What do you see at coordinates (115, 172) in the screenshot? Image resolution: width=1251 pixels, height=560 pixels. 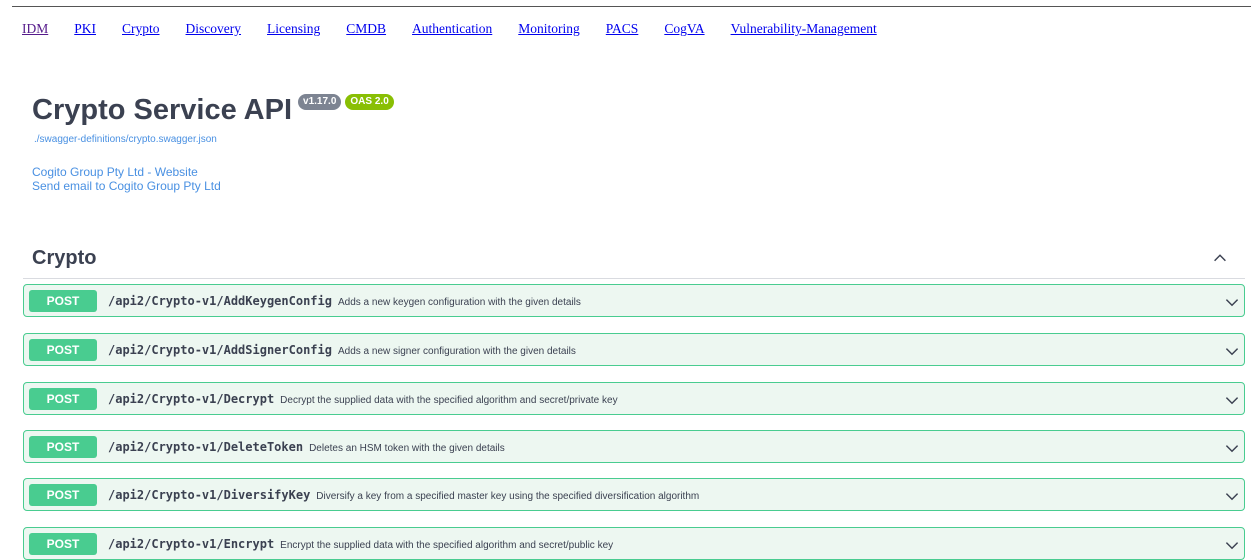 I see `website-link: Cogito Group Pty Ltd - Website` at bounding box center [115, 172].